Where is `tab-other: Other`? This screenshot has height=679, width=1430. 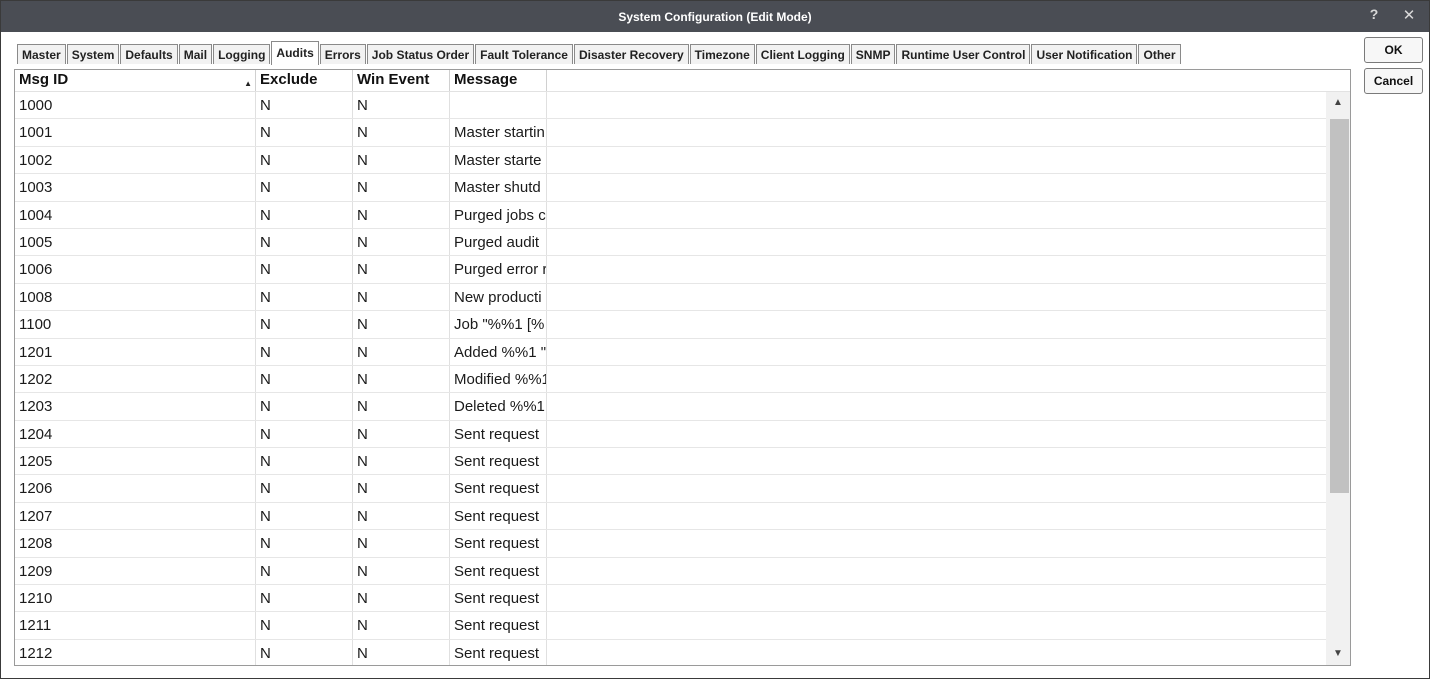 tab-other: Other is located at coordinates (1159, 54).